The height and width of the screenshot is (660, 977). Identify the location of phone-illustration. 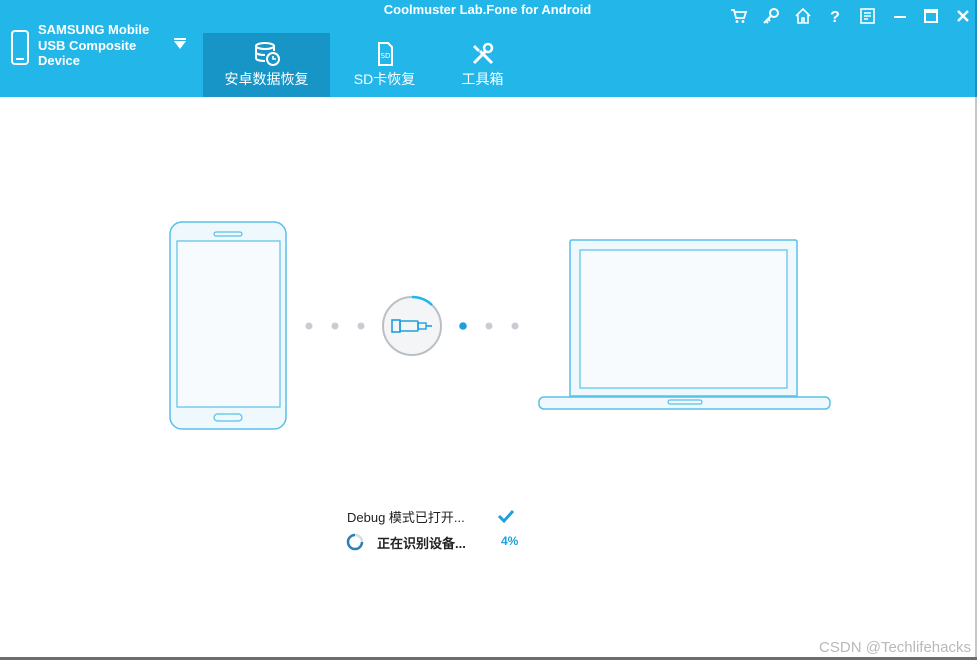
(228, 325).